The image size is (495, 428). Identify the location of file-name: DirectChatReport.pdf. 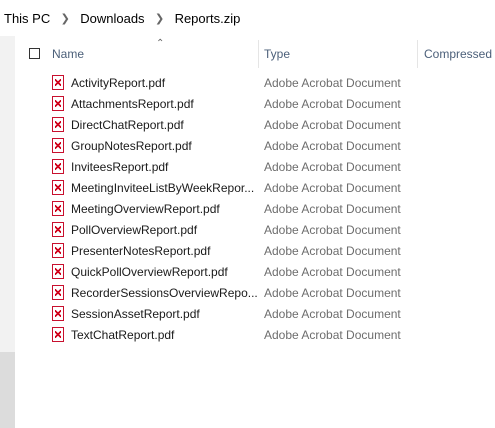
(127, 125).